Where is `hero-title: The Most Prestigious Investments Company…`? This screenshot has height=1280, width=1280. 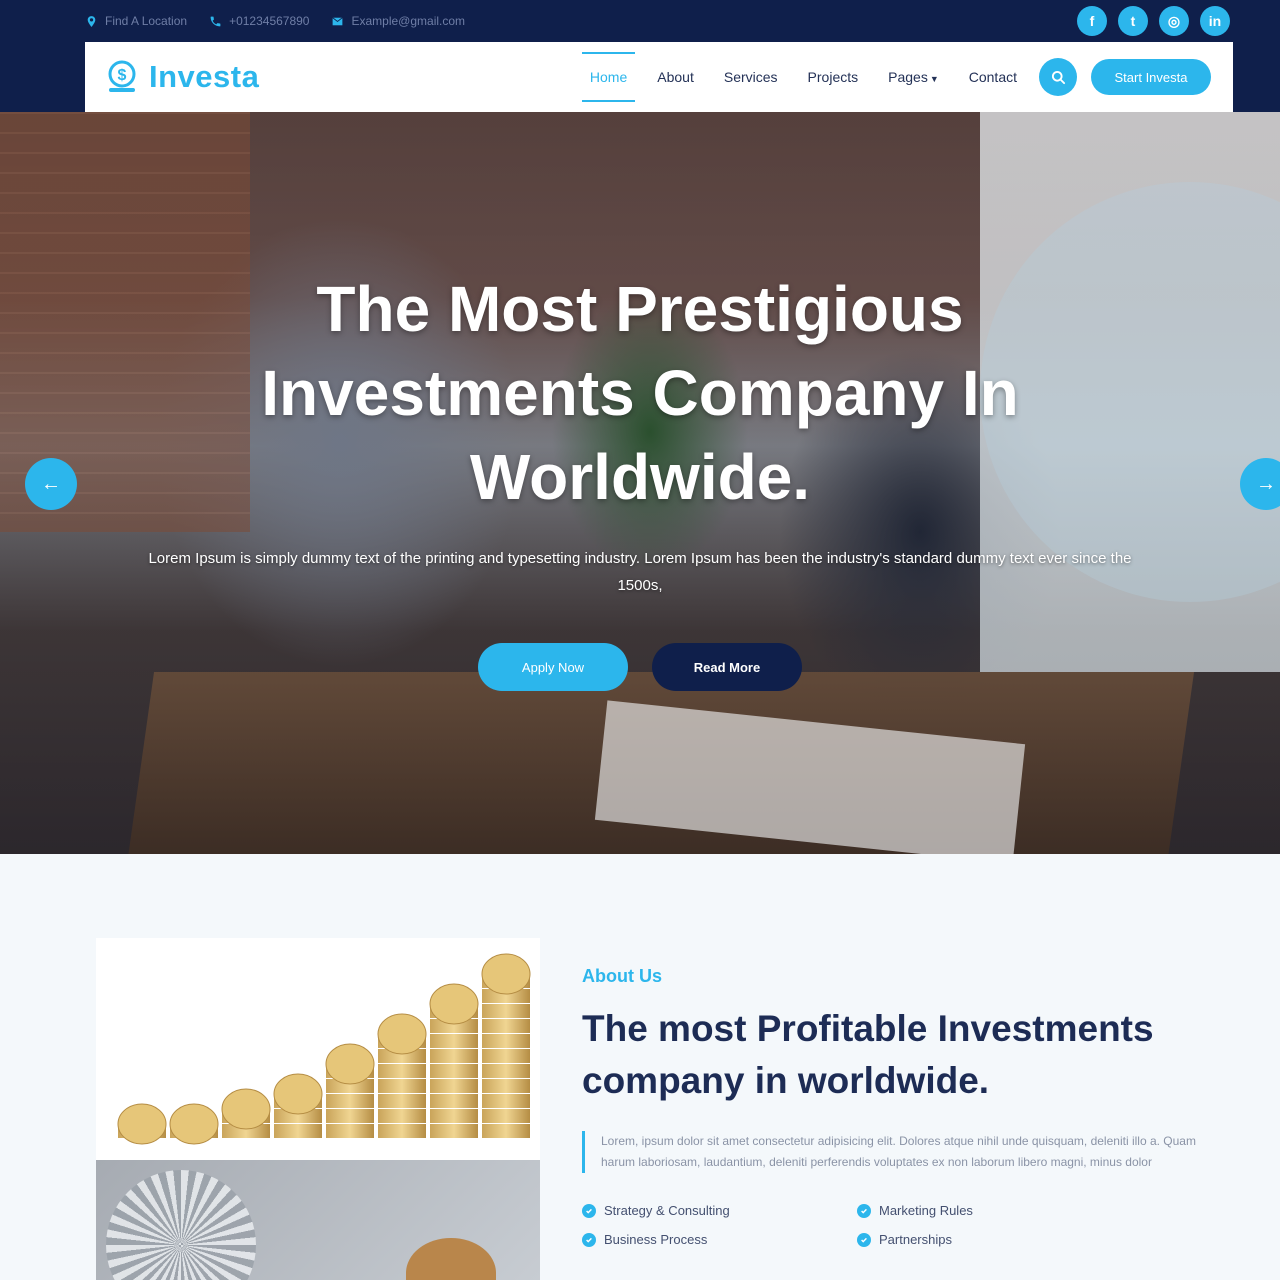 hero-title: The Most Prestigious Investments Company… is located at coordinates (640, 393).